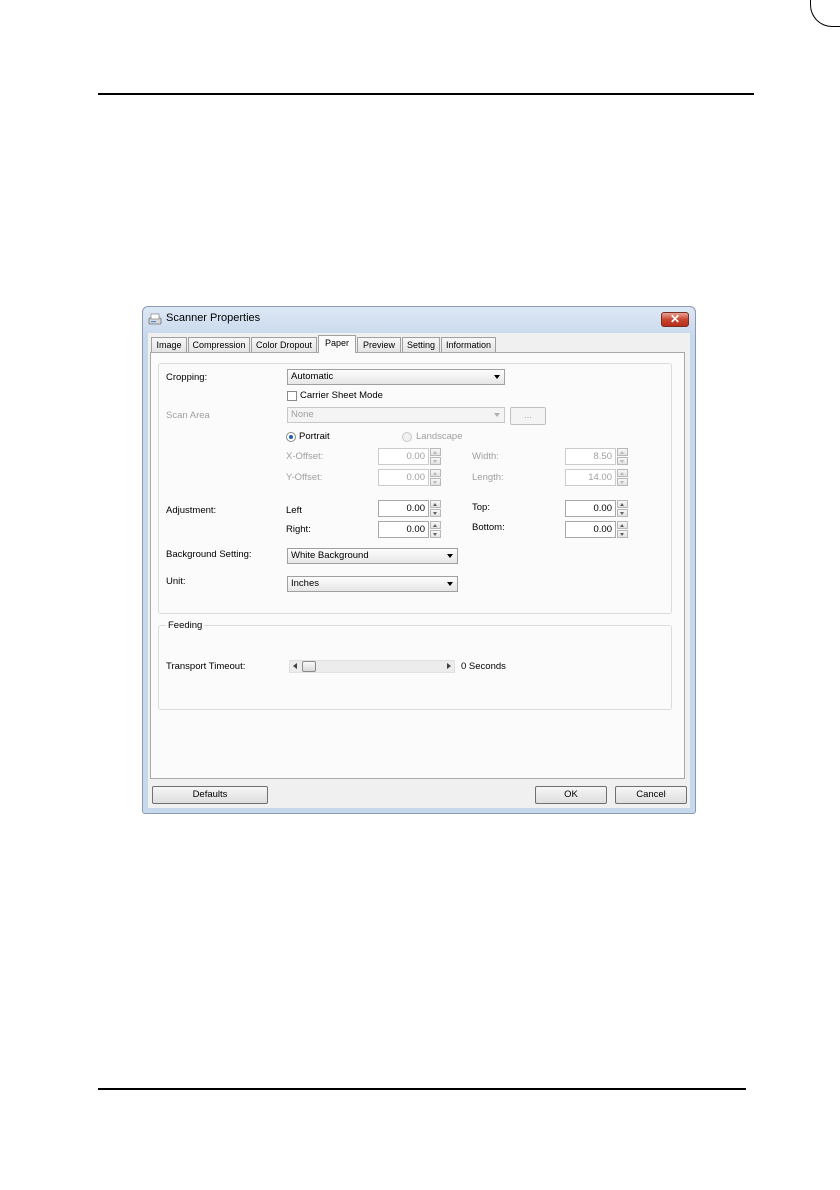 This screenshot has width=840, height=1190. Describe the element at coordinates (435, 456) in the screenshot. I see `x-offset-spinner` at that location.